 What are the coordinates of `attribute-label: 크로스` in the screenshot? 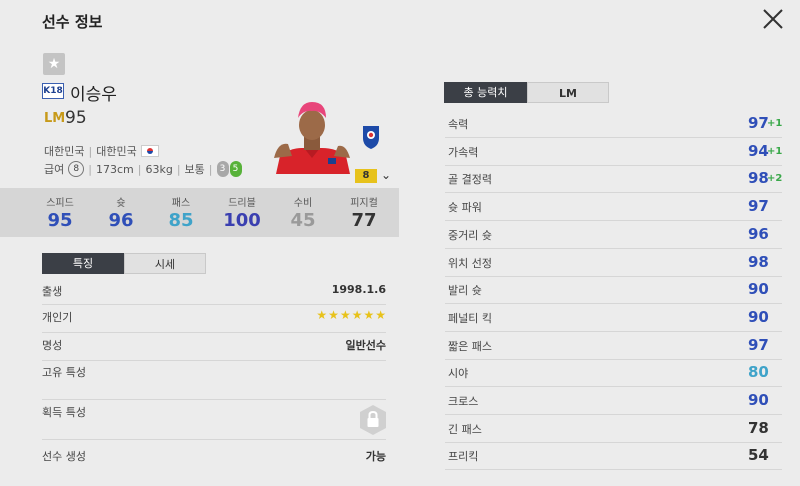 It's located at (463, 401).